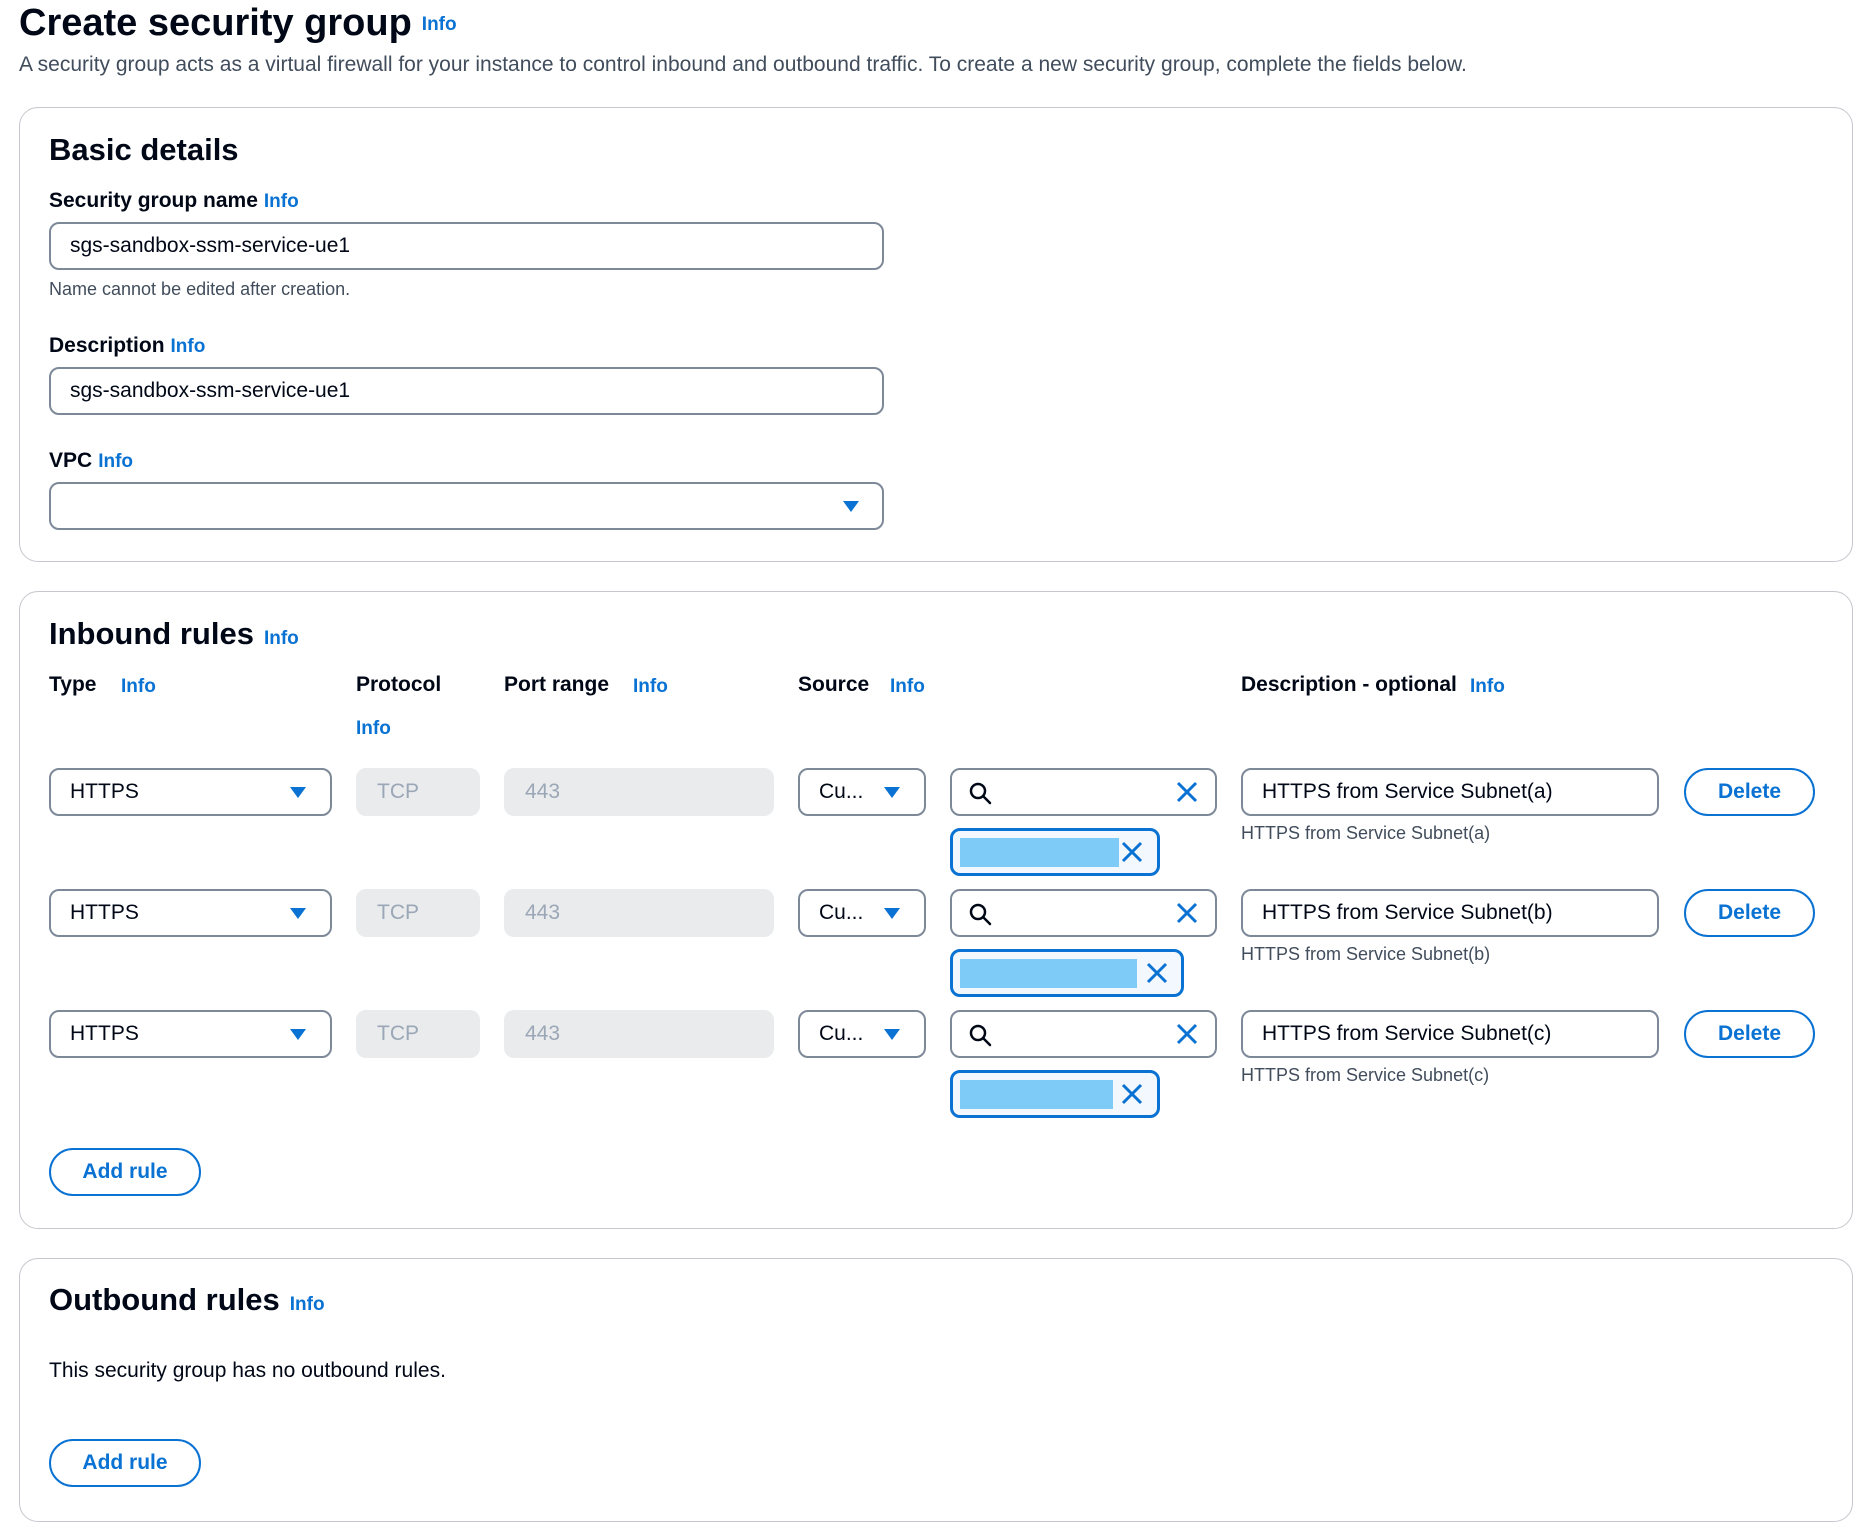 The image size is (1870, 1525). I want to click on column-header-type-text: Type, so click(73, 684).